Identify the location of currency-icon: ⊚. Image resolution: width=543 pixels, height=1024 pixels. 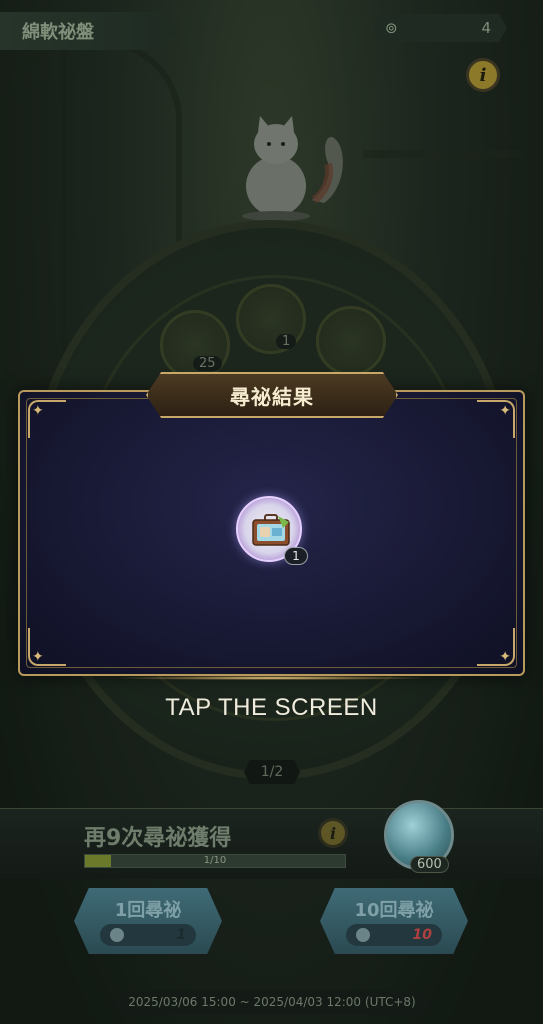
(391, 28).